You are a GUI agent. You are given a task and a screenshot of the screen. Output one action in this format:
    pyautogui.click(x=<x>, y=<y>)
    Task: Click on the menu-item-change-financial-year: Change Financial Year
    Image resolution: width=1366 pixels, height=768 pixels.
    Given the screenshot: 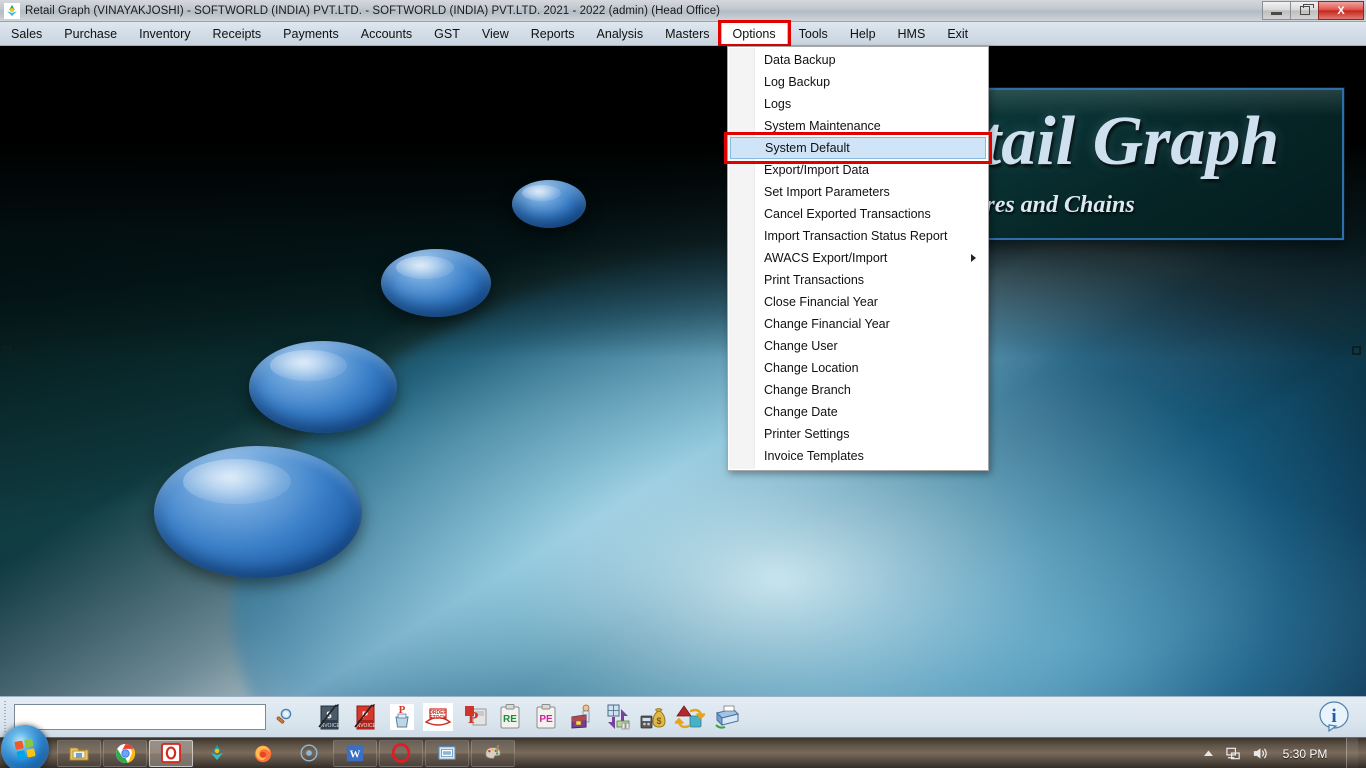 What is the action you would take?
    pyautogui.click(x=858, y=324)
    